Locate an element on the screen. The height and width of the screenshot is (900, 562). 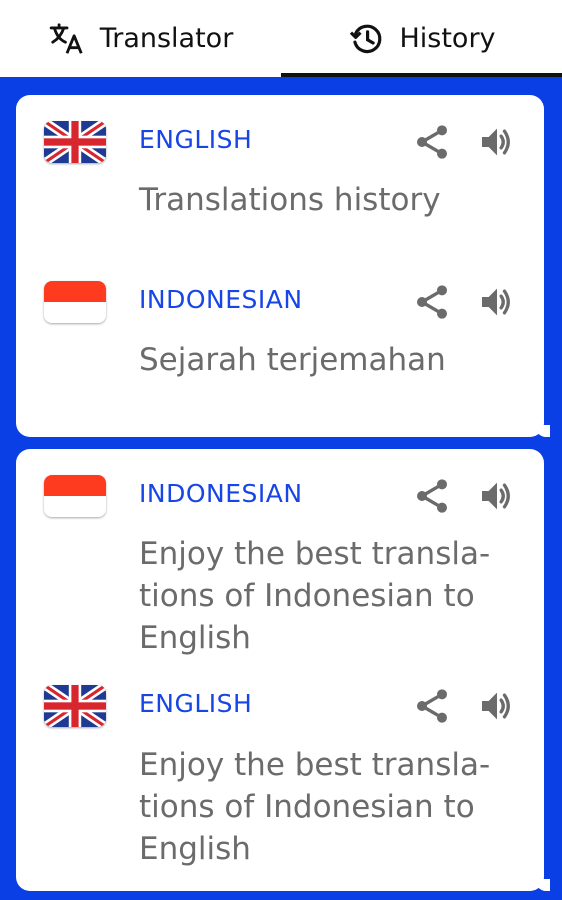
translate-icon is located at coordinates (66, 38).